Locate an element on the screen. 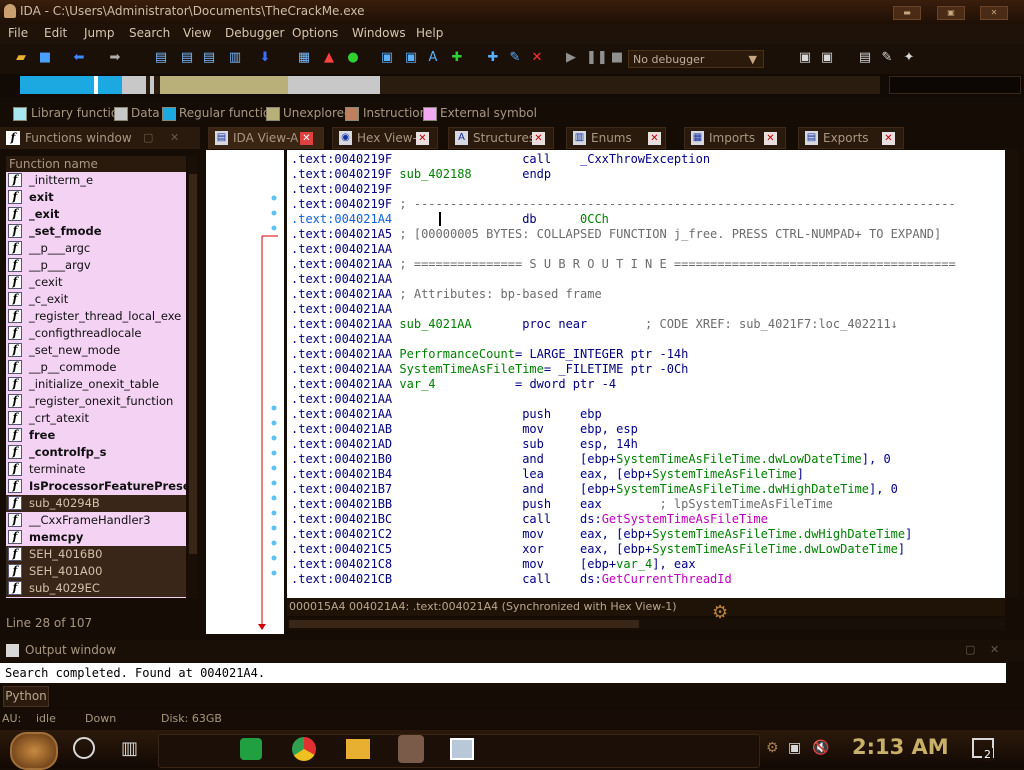 The image size is (1024, 770). menu-windows: Windows is located at coordinates (379, 33).